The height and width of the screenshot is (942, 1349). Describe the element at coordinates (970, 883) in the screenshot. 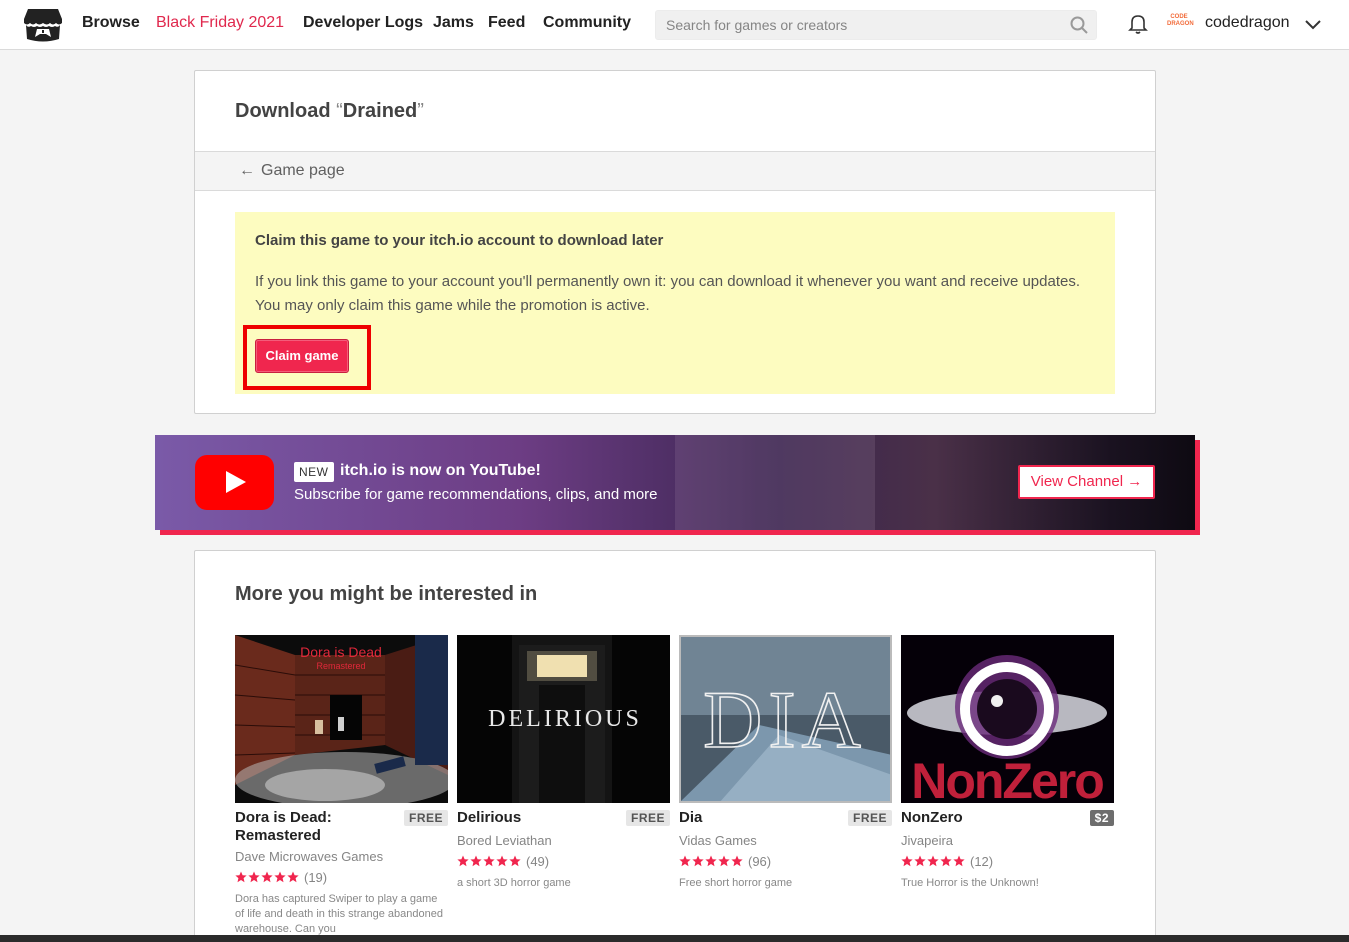

I see `game-description: True Horror is the Unknown!` at that location.